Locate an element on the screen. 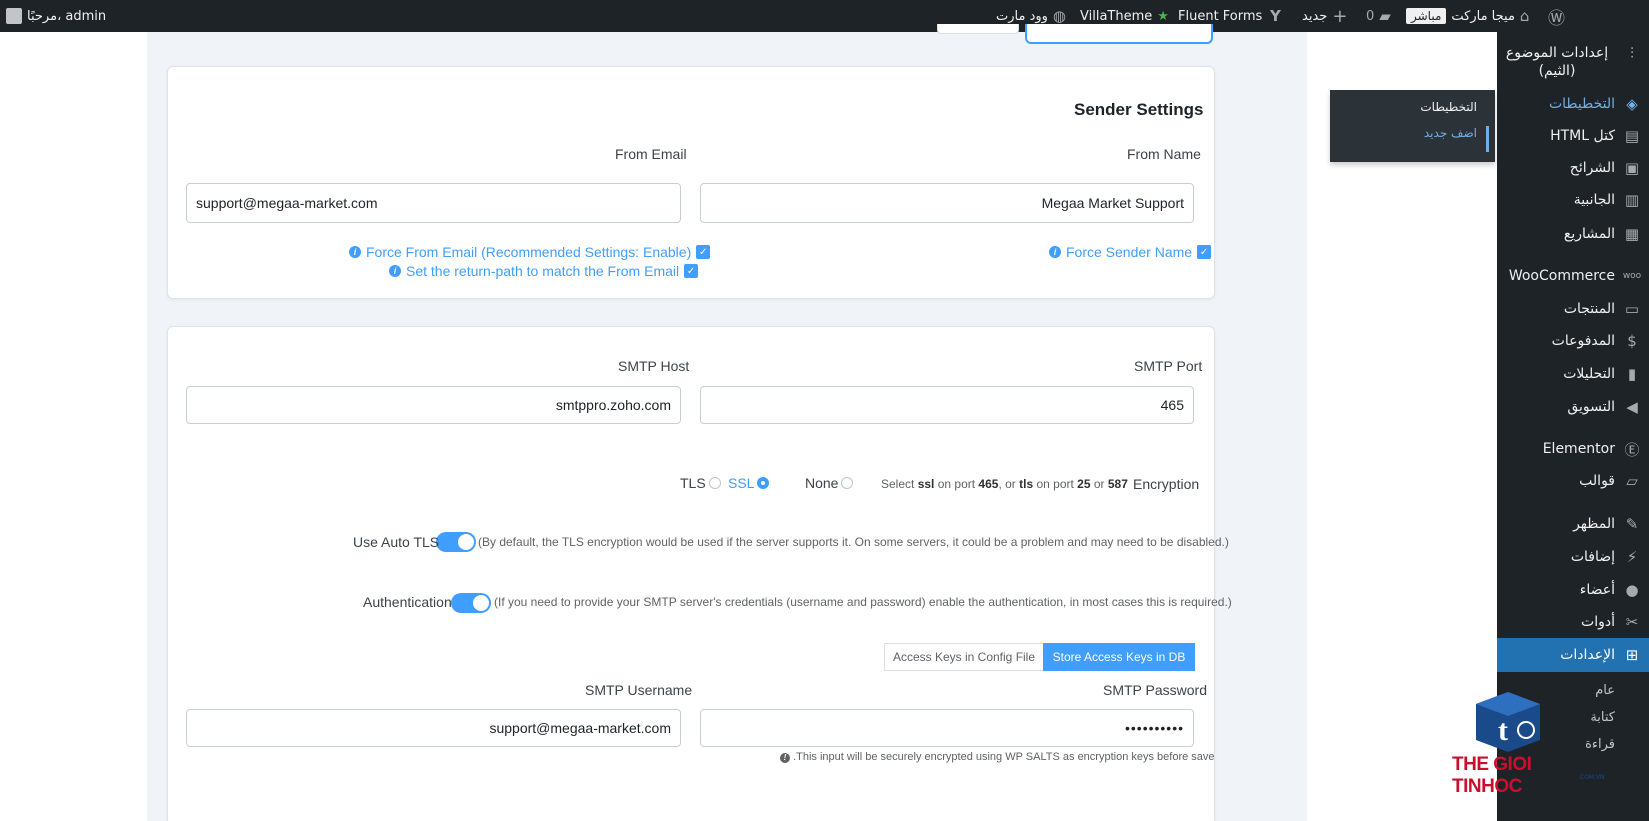 The height and width of the screenshot is (821, 1649). from-email-label: From Email is located at coordinates (651, 154).